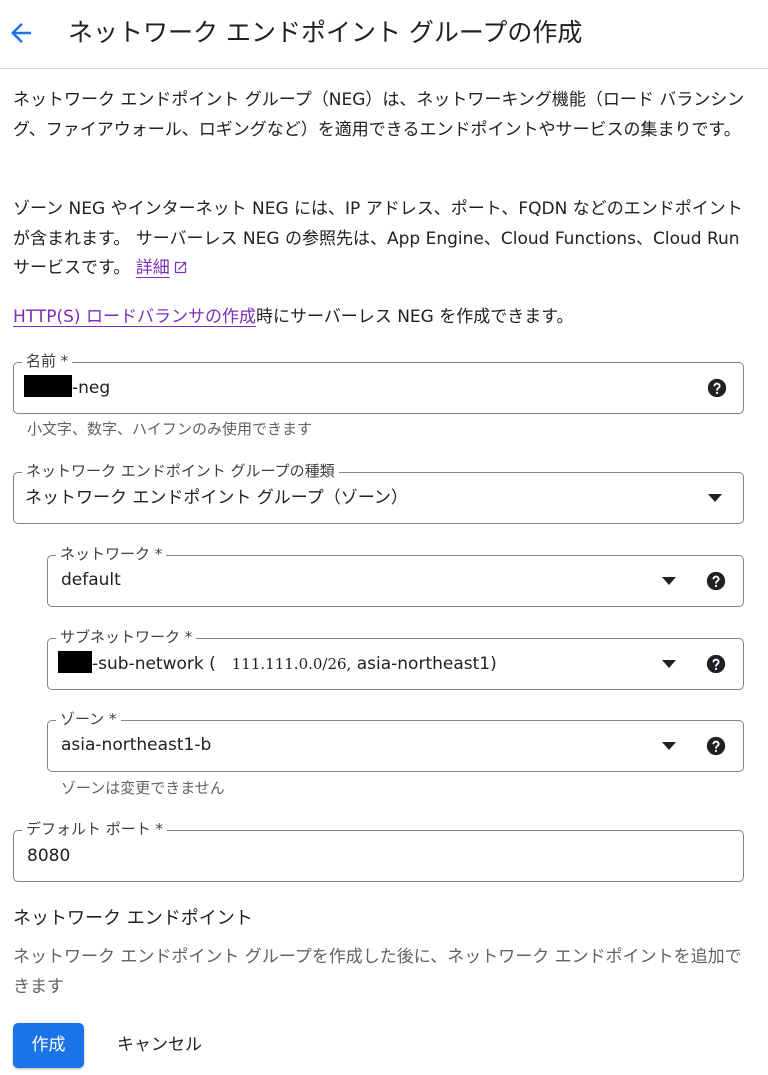  I want to click on subnetwork-label: サブネットワーク *, so click(126, 637).